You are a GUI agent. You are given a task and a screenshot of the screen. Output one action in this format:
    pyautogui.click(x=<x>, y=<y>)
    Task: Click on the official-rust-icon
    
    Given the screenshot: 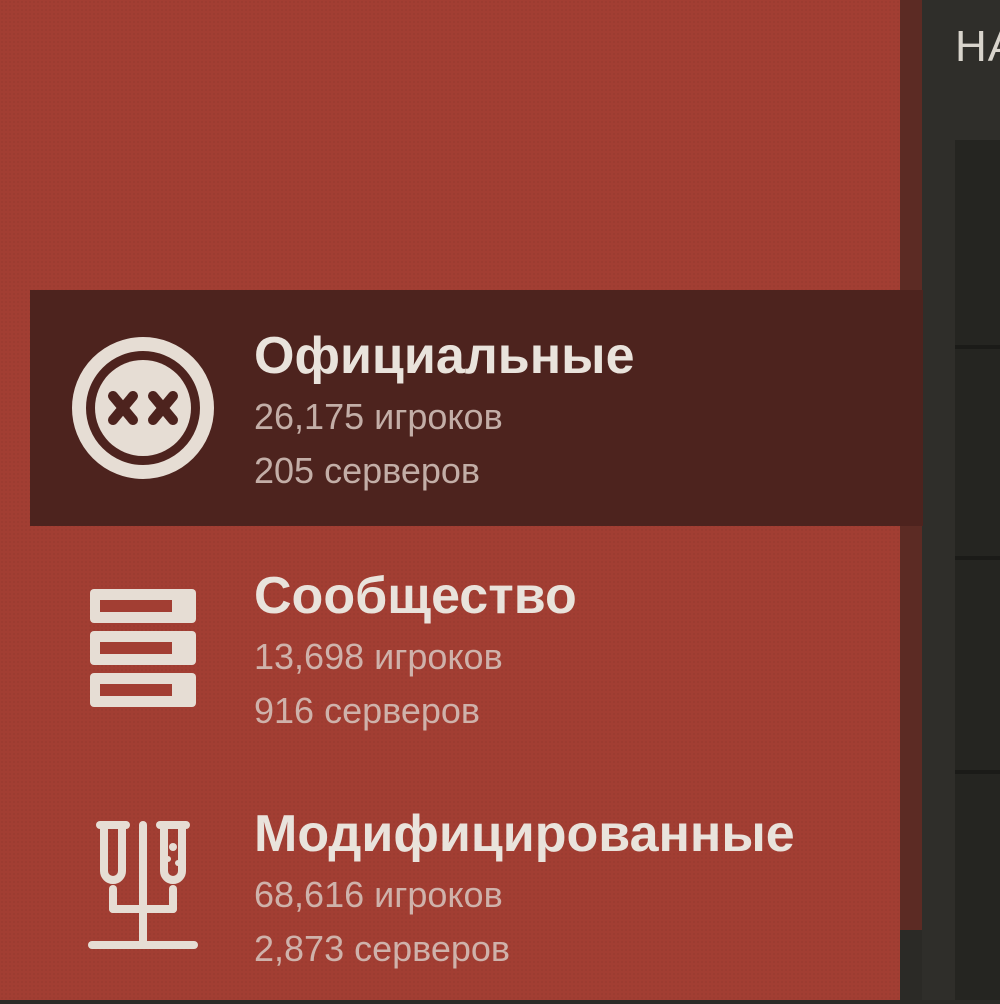 What is the action you would take?
    pyautogui.click(x=143, y=408)
    